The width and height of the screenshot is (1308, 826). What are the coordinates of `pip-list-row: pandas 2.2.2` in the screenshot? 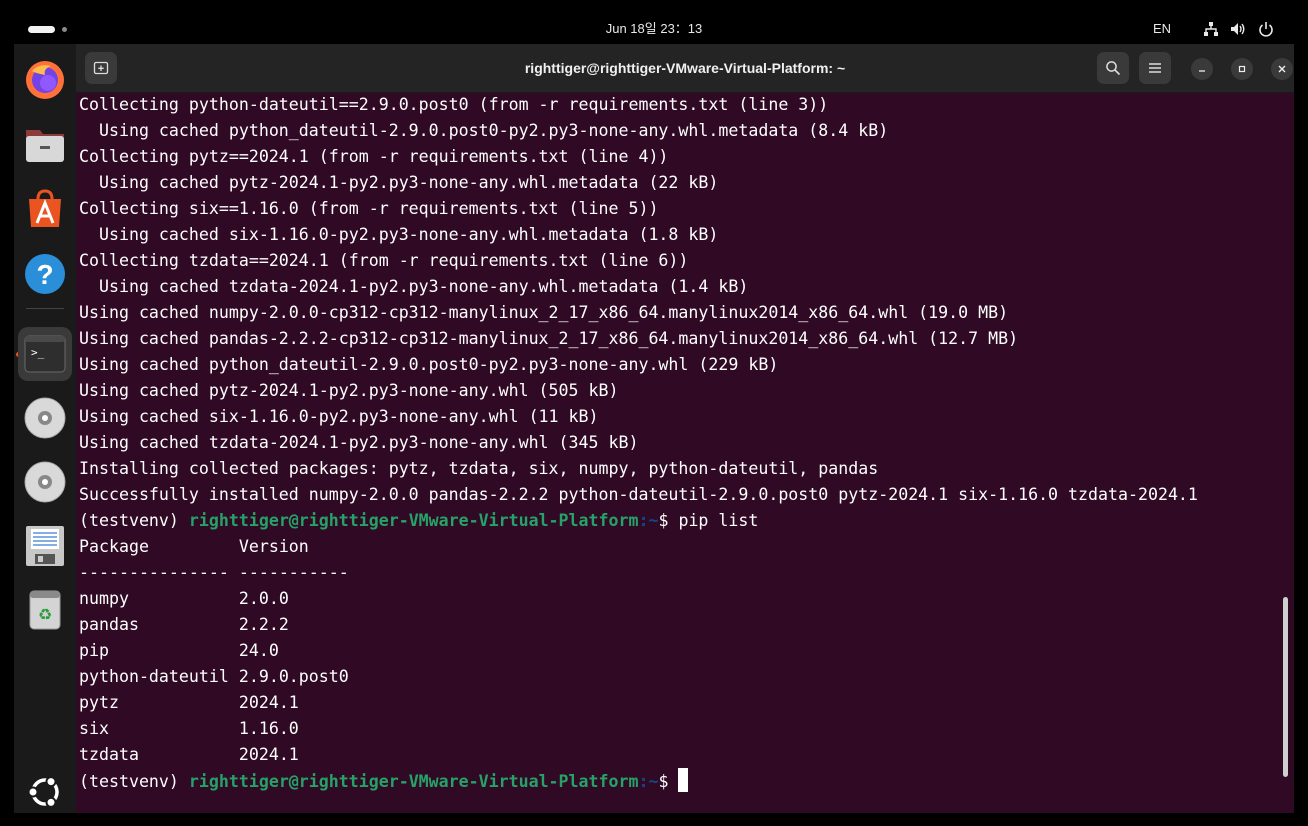 It's located at (684, 625).